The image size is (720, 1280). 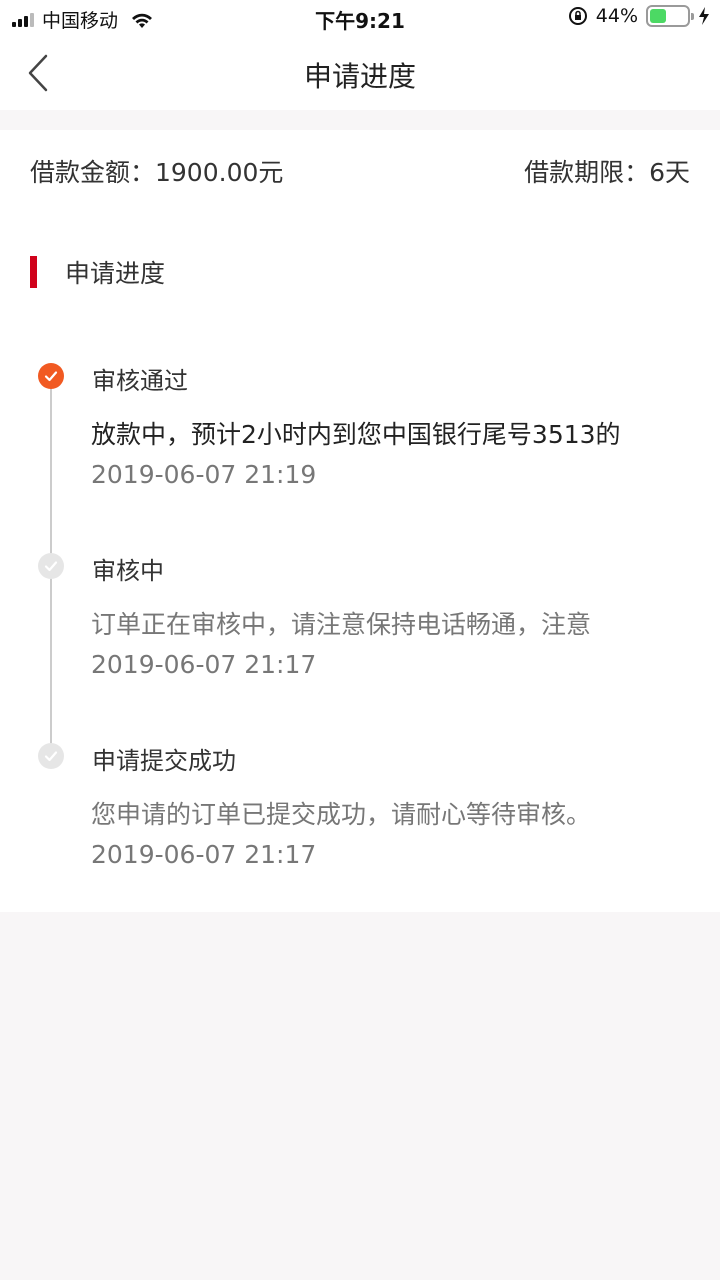 What do you see at coordinates (204, 474) in the screenshot?
I see `step-time: 2019-06-07 21:19` at bounding box center [204, 474].